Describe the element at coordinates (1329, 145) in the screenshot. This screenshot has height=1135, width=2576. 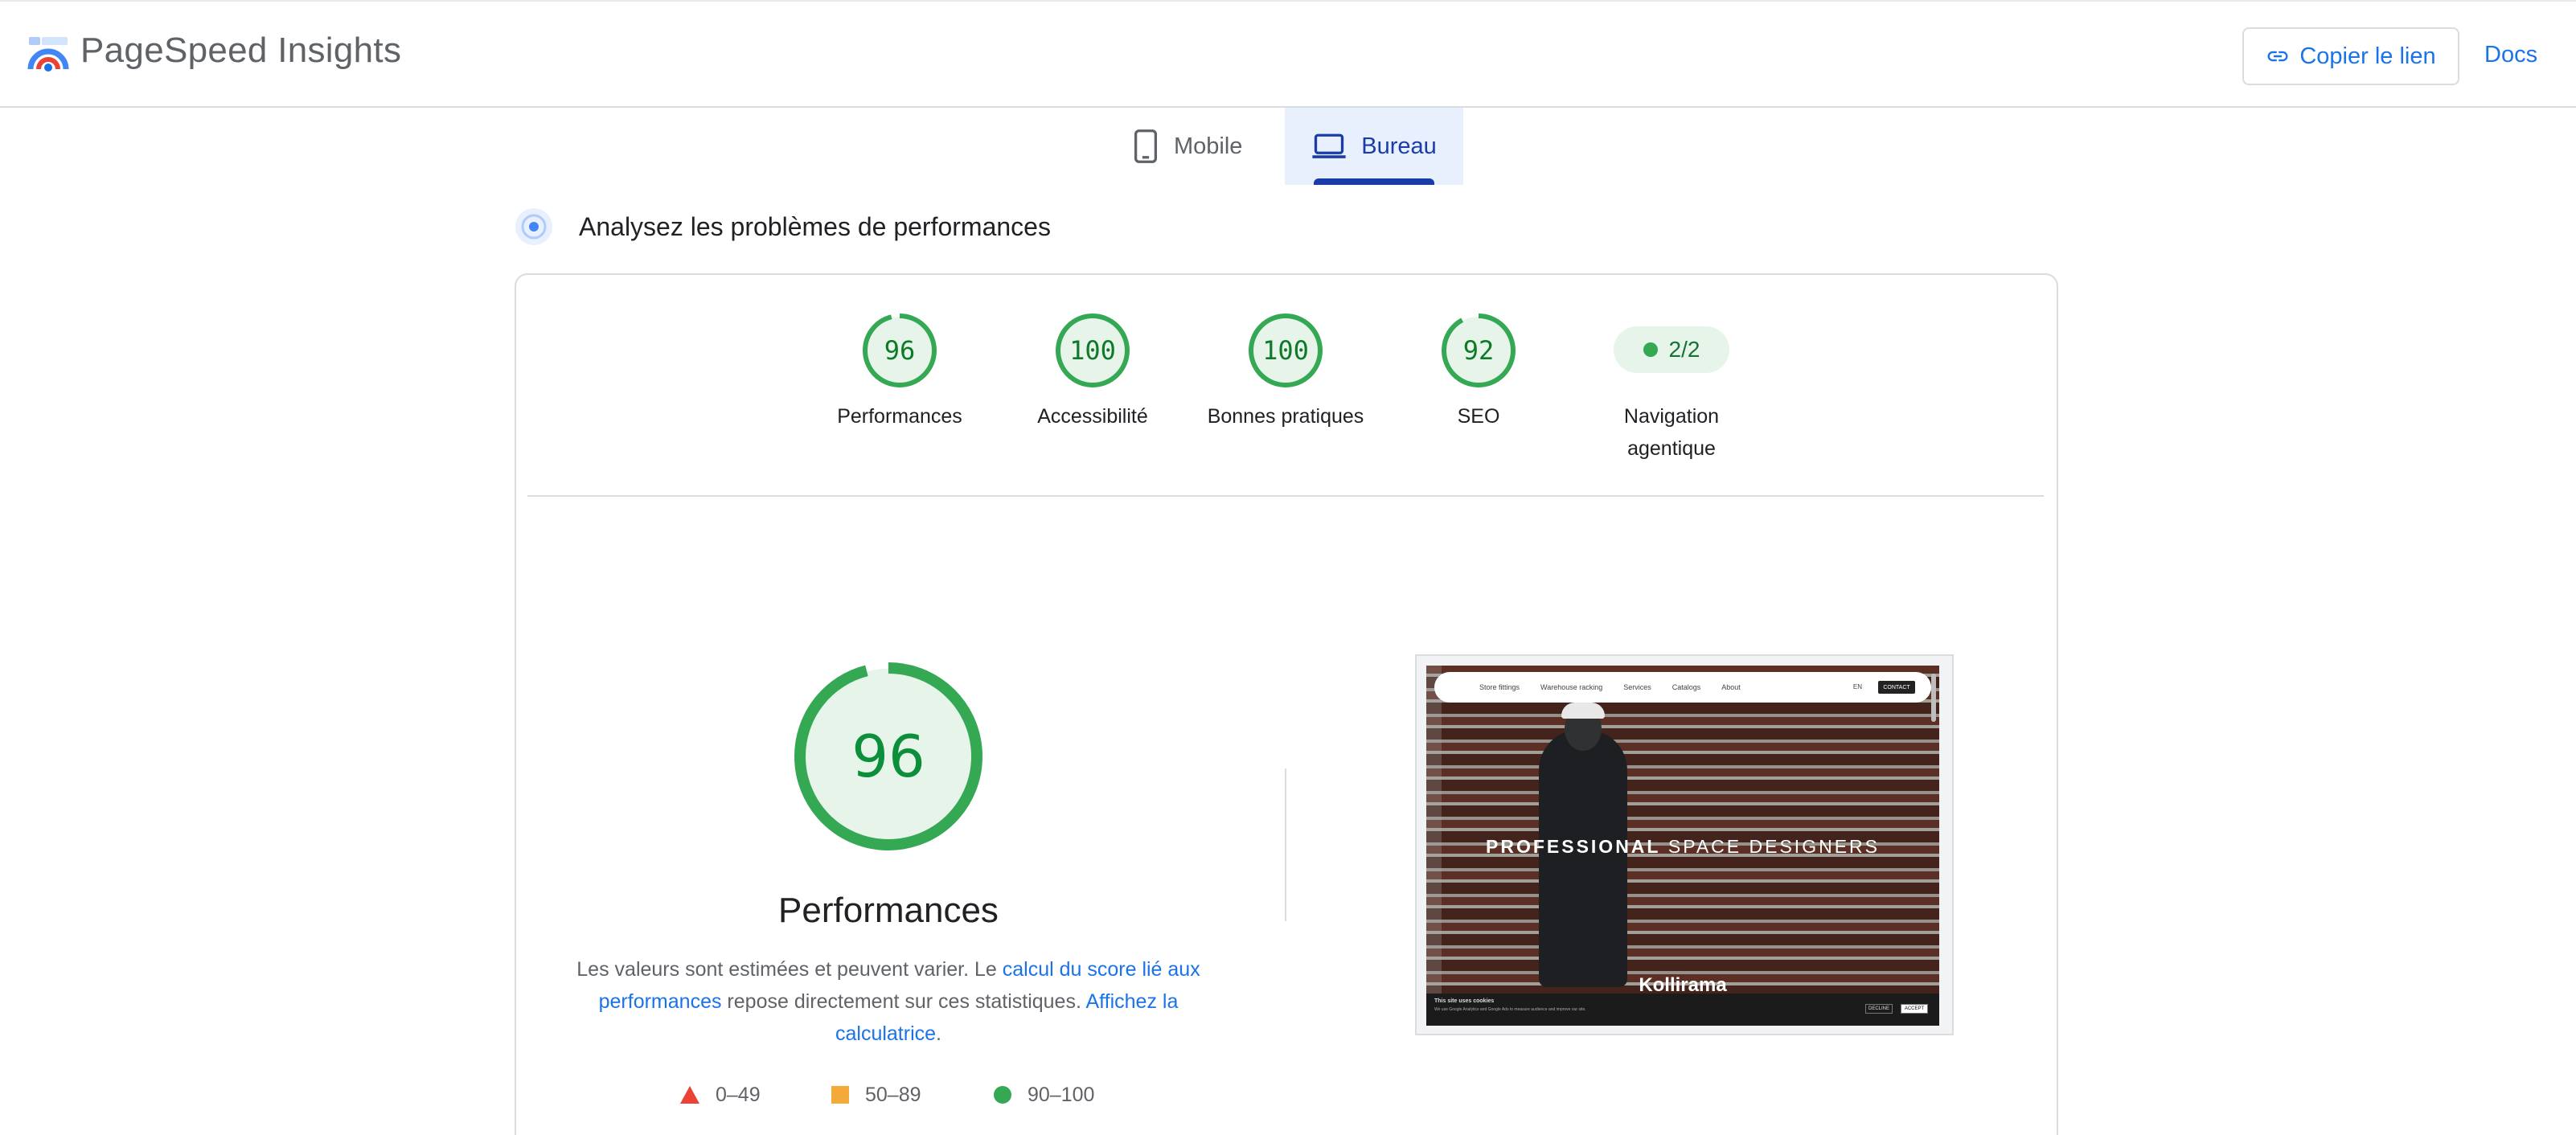
I see `laptop-icon` at that location.